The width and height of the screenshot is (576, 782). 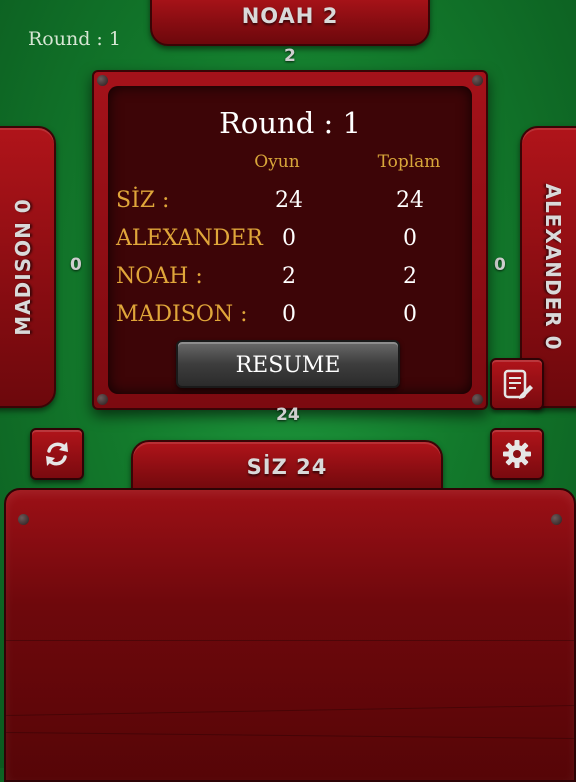 What do you see at coordinates (289, 200) in the screenshot?
I see `score-row-game: 24` at bounding box center [289, 200].